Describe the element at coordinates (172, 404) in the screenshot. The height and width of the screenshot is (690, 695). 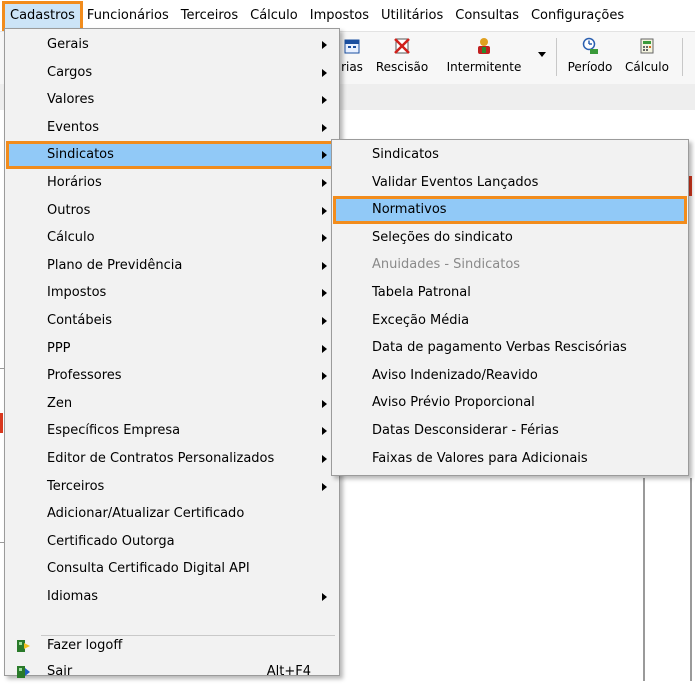
I see `menu-item-zen: Zen` at that location.